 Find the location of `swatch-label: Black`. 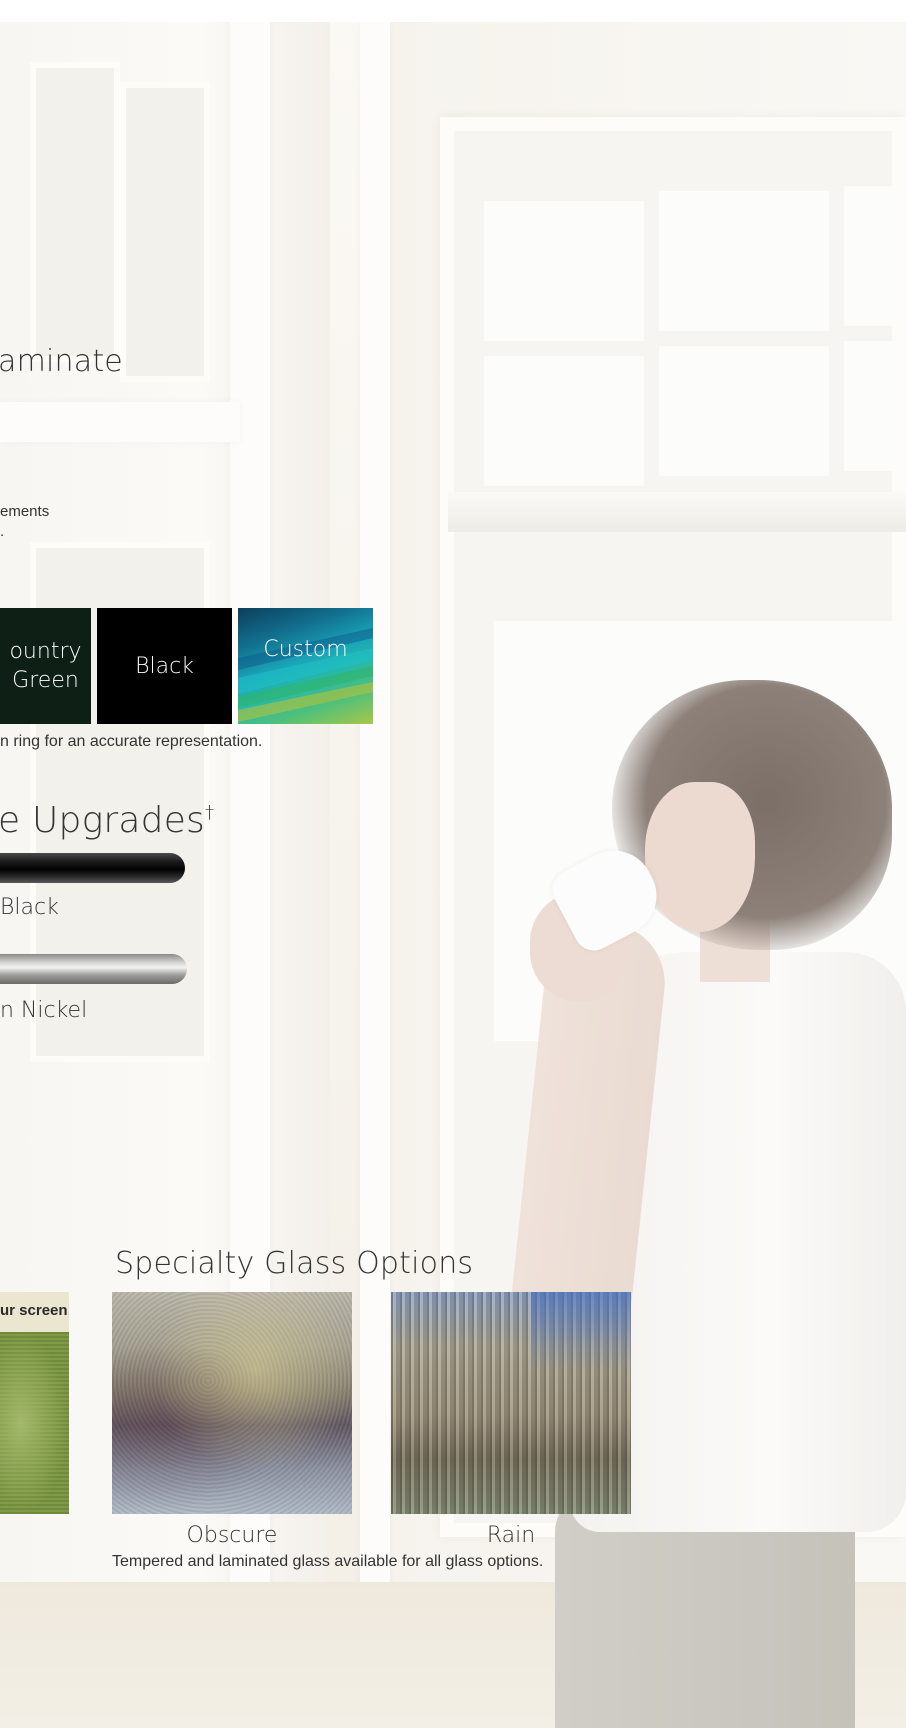

swatch-label: Black is located at coordinates (164, 666).